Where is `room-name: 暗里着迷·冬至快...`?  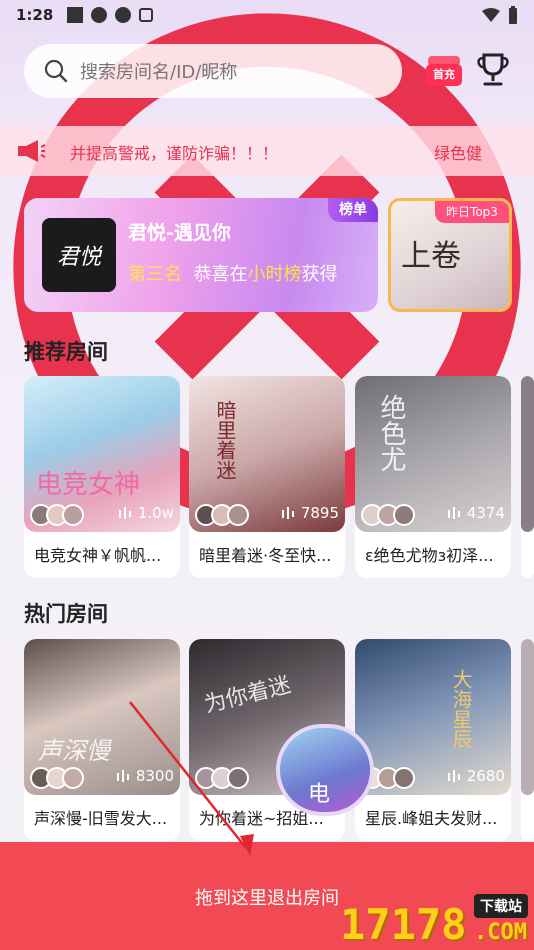 room-name: 暗里着迷·冬至快... is located at coordinates (265, 555).